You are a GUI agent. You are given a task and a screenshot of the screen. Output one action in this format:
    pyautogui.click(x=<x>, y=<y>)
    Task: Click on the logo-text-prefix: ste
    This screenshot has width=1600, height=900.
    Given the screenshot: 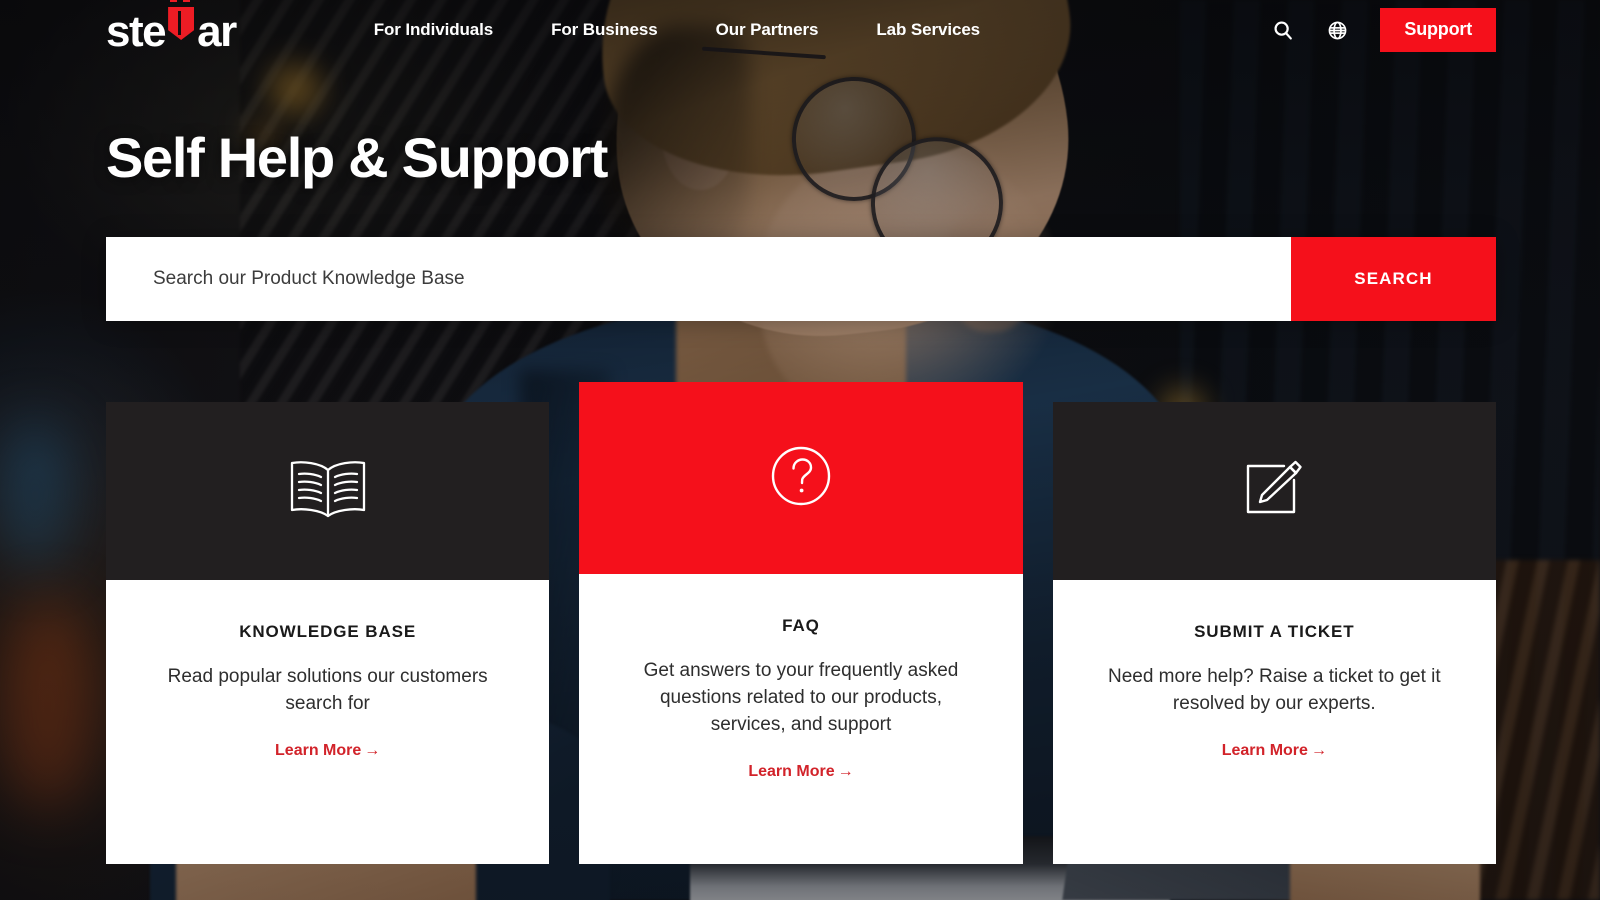 What is the action you would take?
    pyautogui.click(x=136, y=31)
    